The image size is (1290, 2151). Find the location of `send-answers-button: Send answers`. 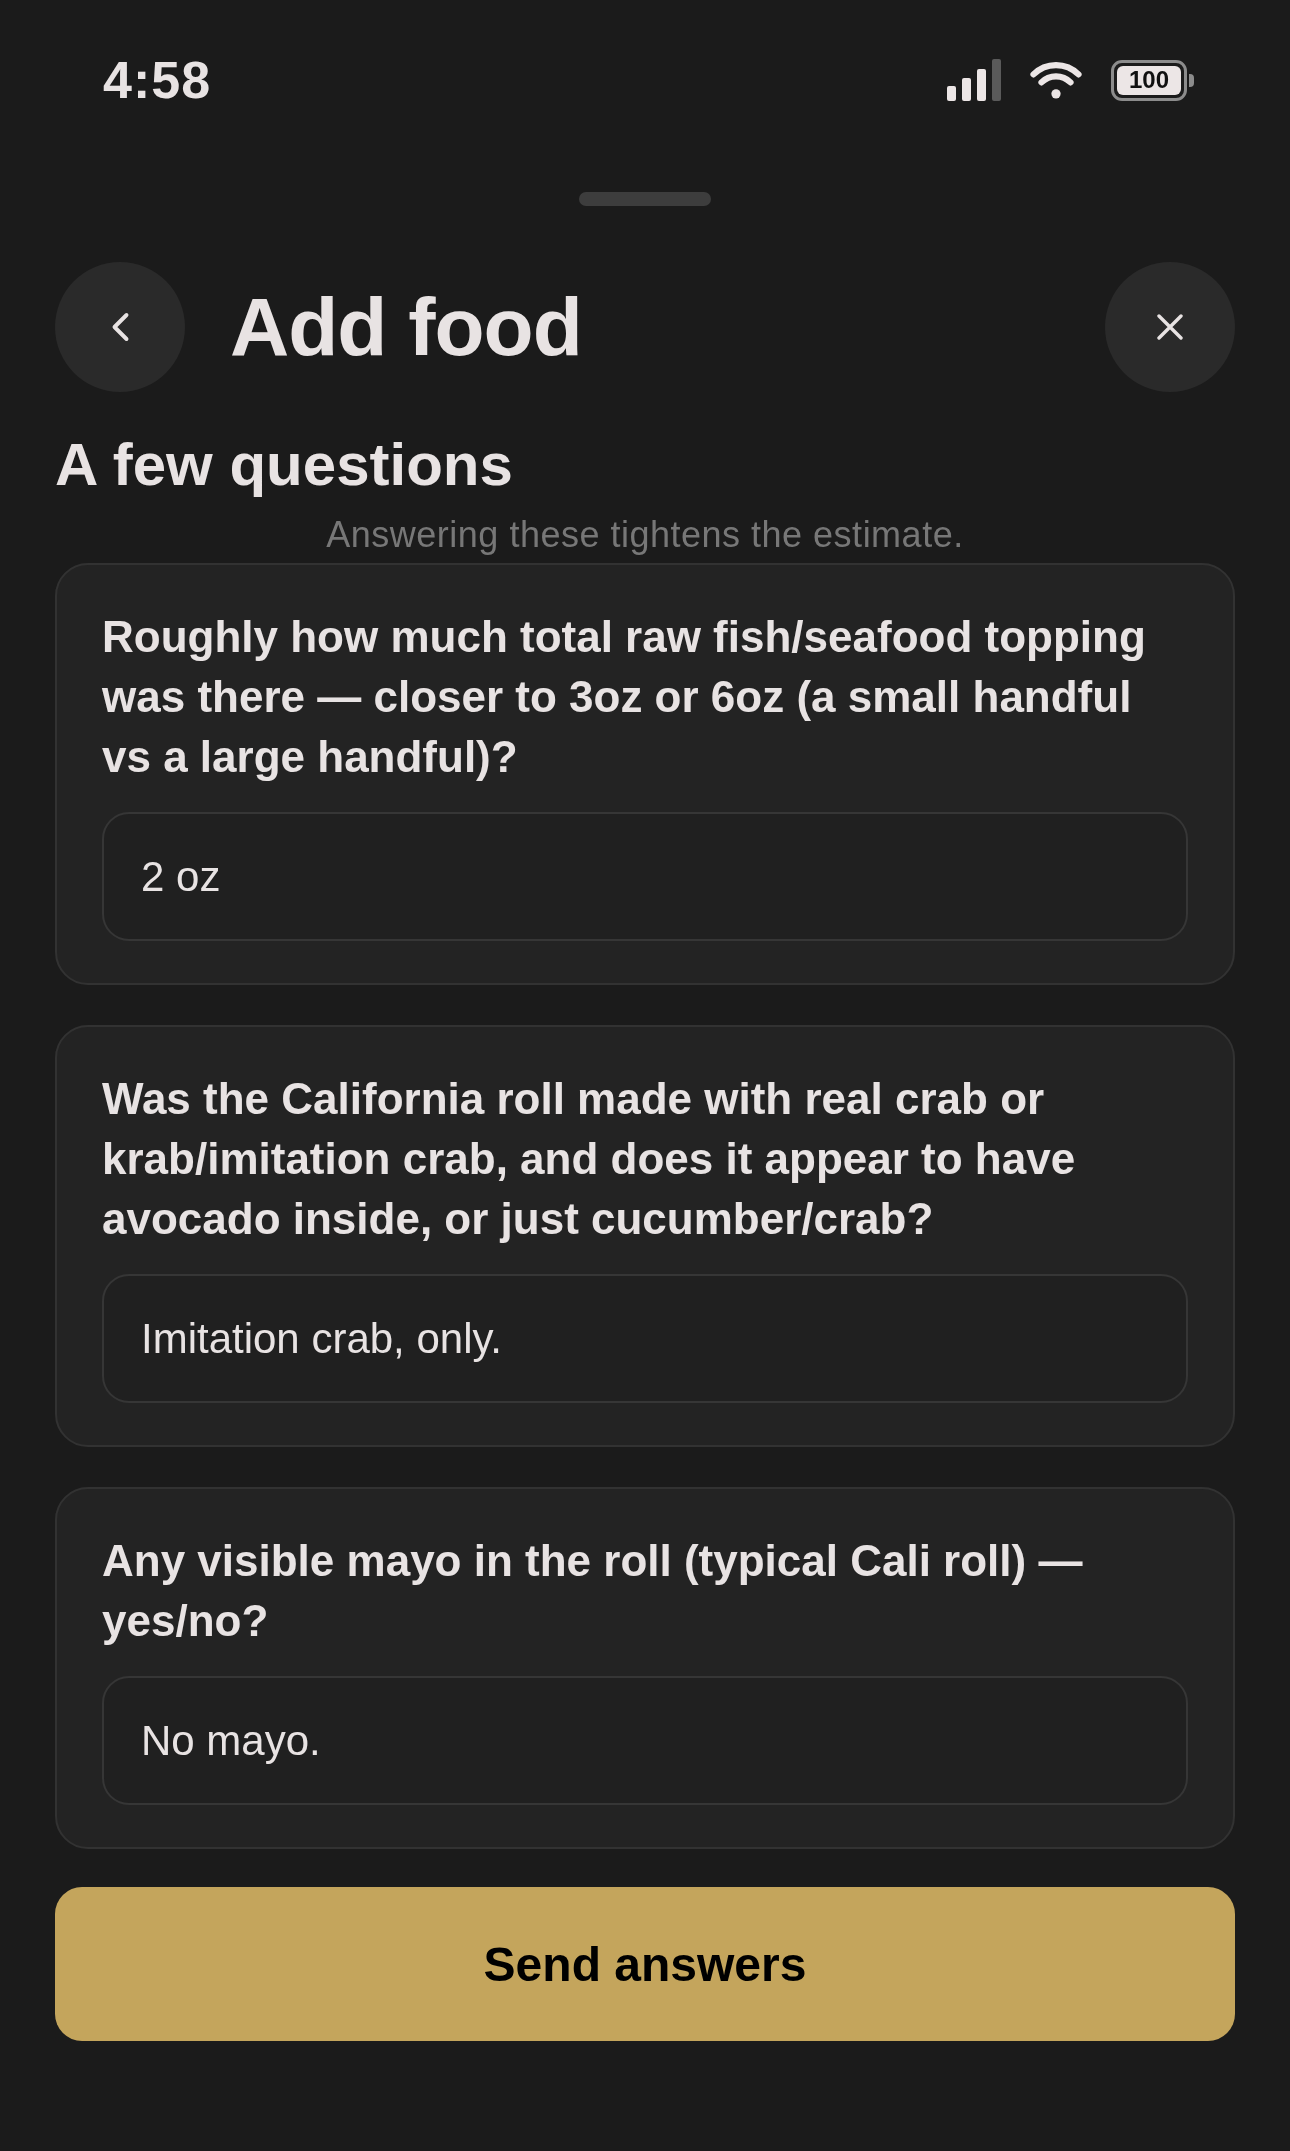

send-answers-button: Send answers is located at coordinates (645, 1964).